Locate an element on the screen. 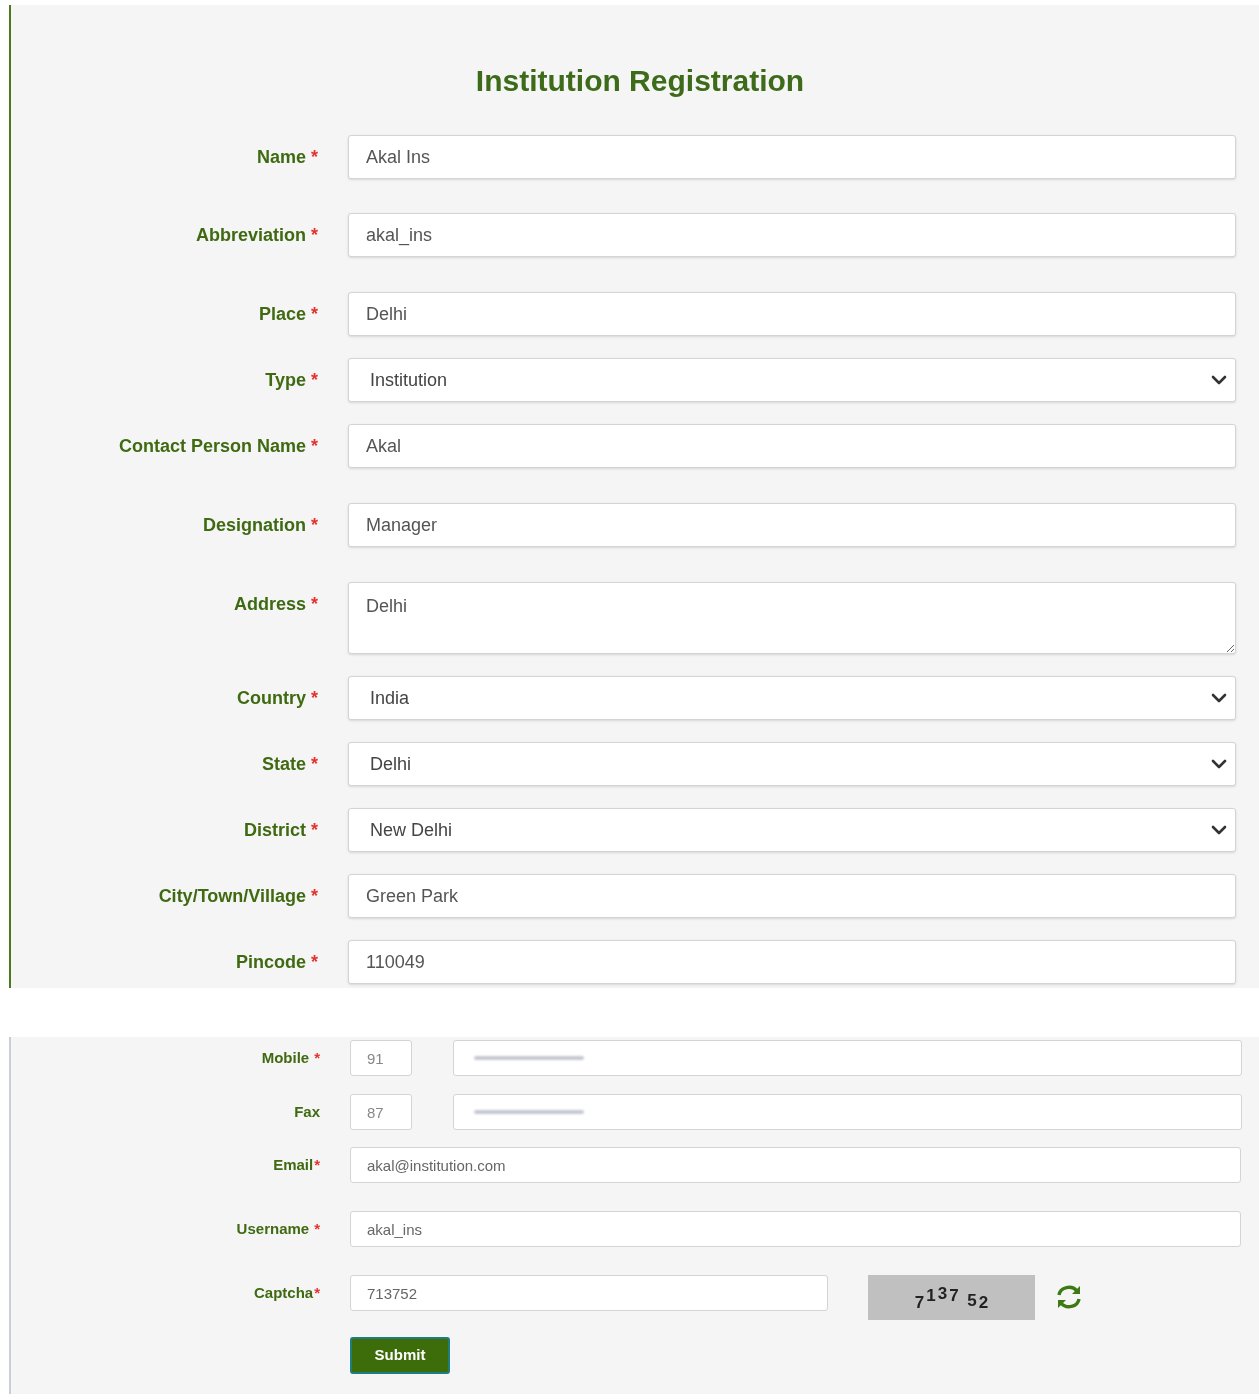  select-field: Institution is located at coordinates (792, 380).